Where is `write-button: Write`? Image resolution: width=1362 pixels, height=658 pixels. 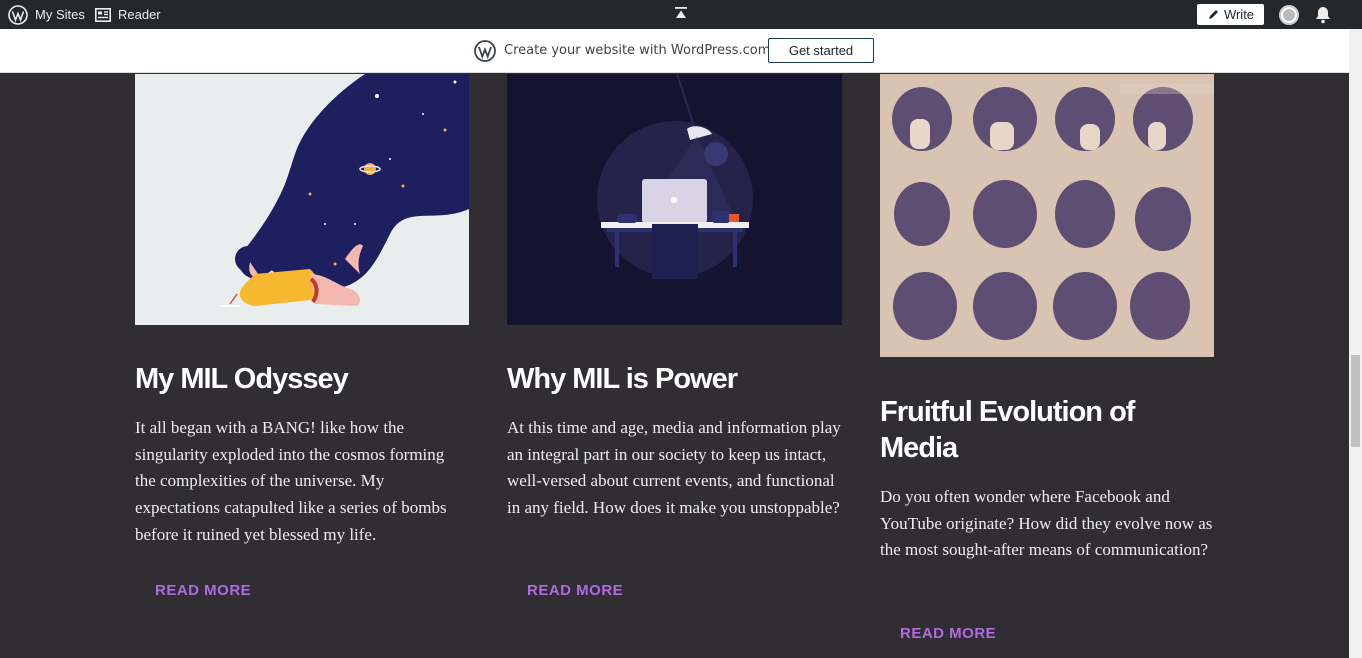
write-button: Write is located at coordinates (1230, 14).